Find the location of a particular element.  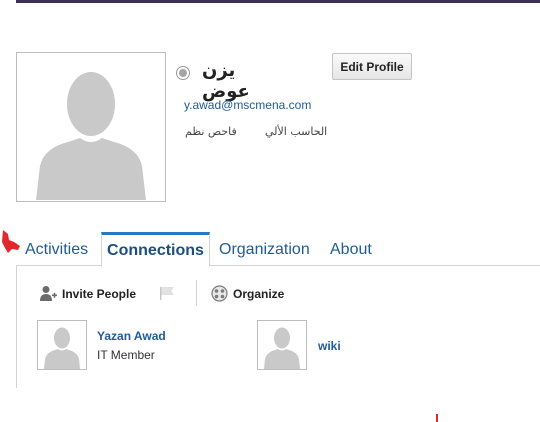

job-title: فاحص نظم is located at coordinates (211, 131).